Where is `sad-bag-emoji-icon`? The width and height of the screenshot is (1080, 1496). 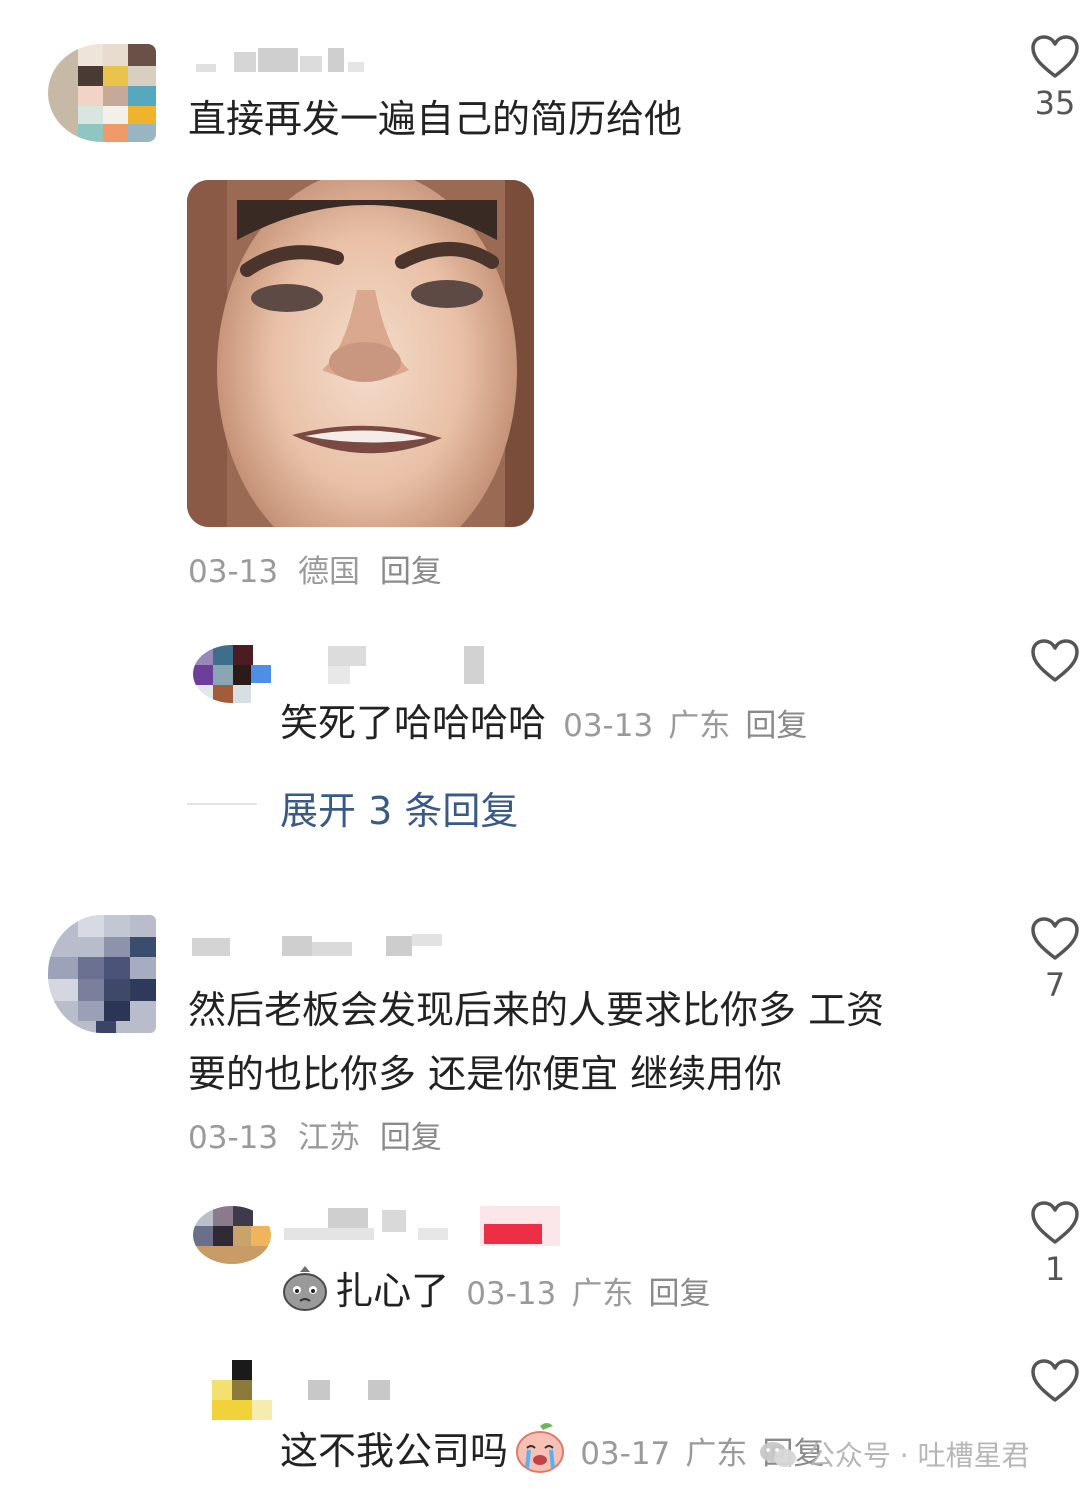 sad-bag-emoji-icon is located at coordinates (305, 1288).